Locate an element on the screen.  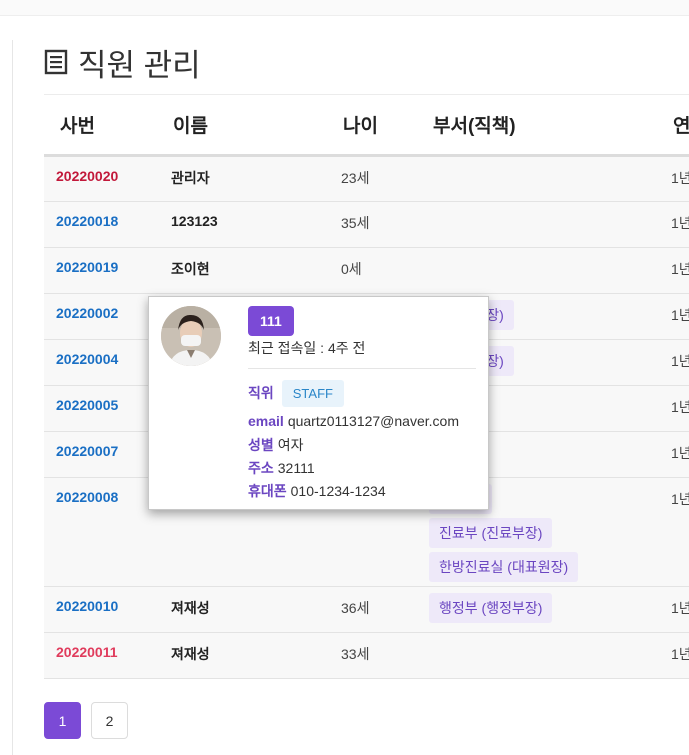
address-label: 주소 is located at coordinates (261, 468).